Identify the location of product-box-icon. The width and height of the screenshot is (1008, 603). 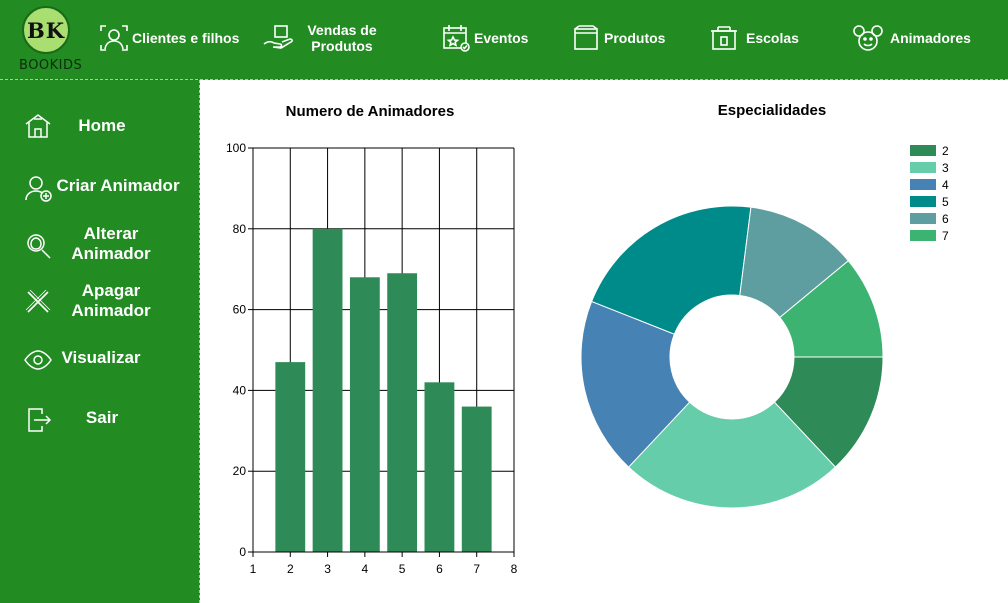
(586, 38).